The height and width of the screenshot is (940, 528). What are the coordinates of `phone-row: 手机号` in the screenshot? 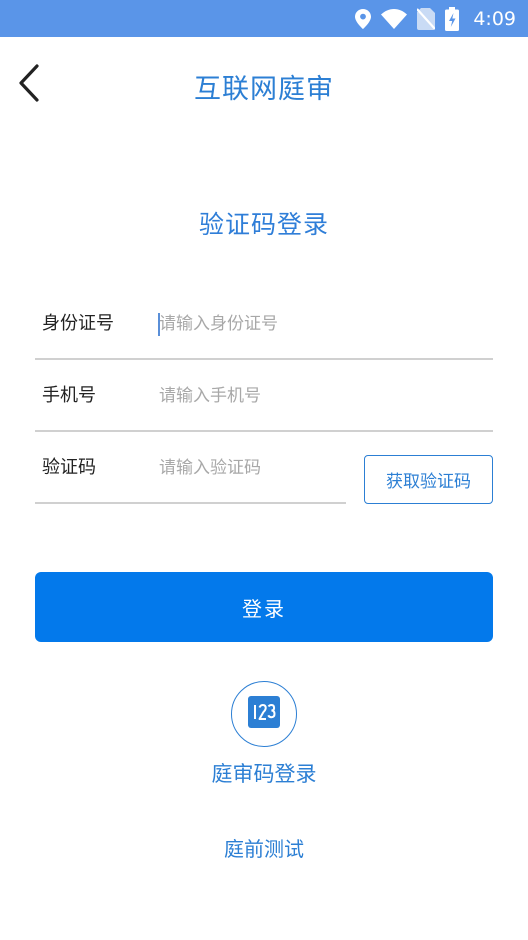 It's located at (264, 396).